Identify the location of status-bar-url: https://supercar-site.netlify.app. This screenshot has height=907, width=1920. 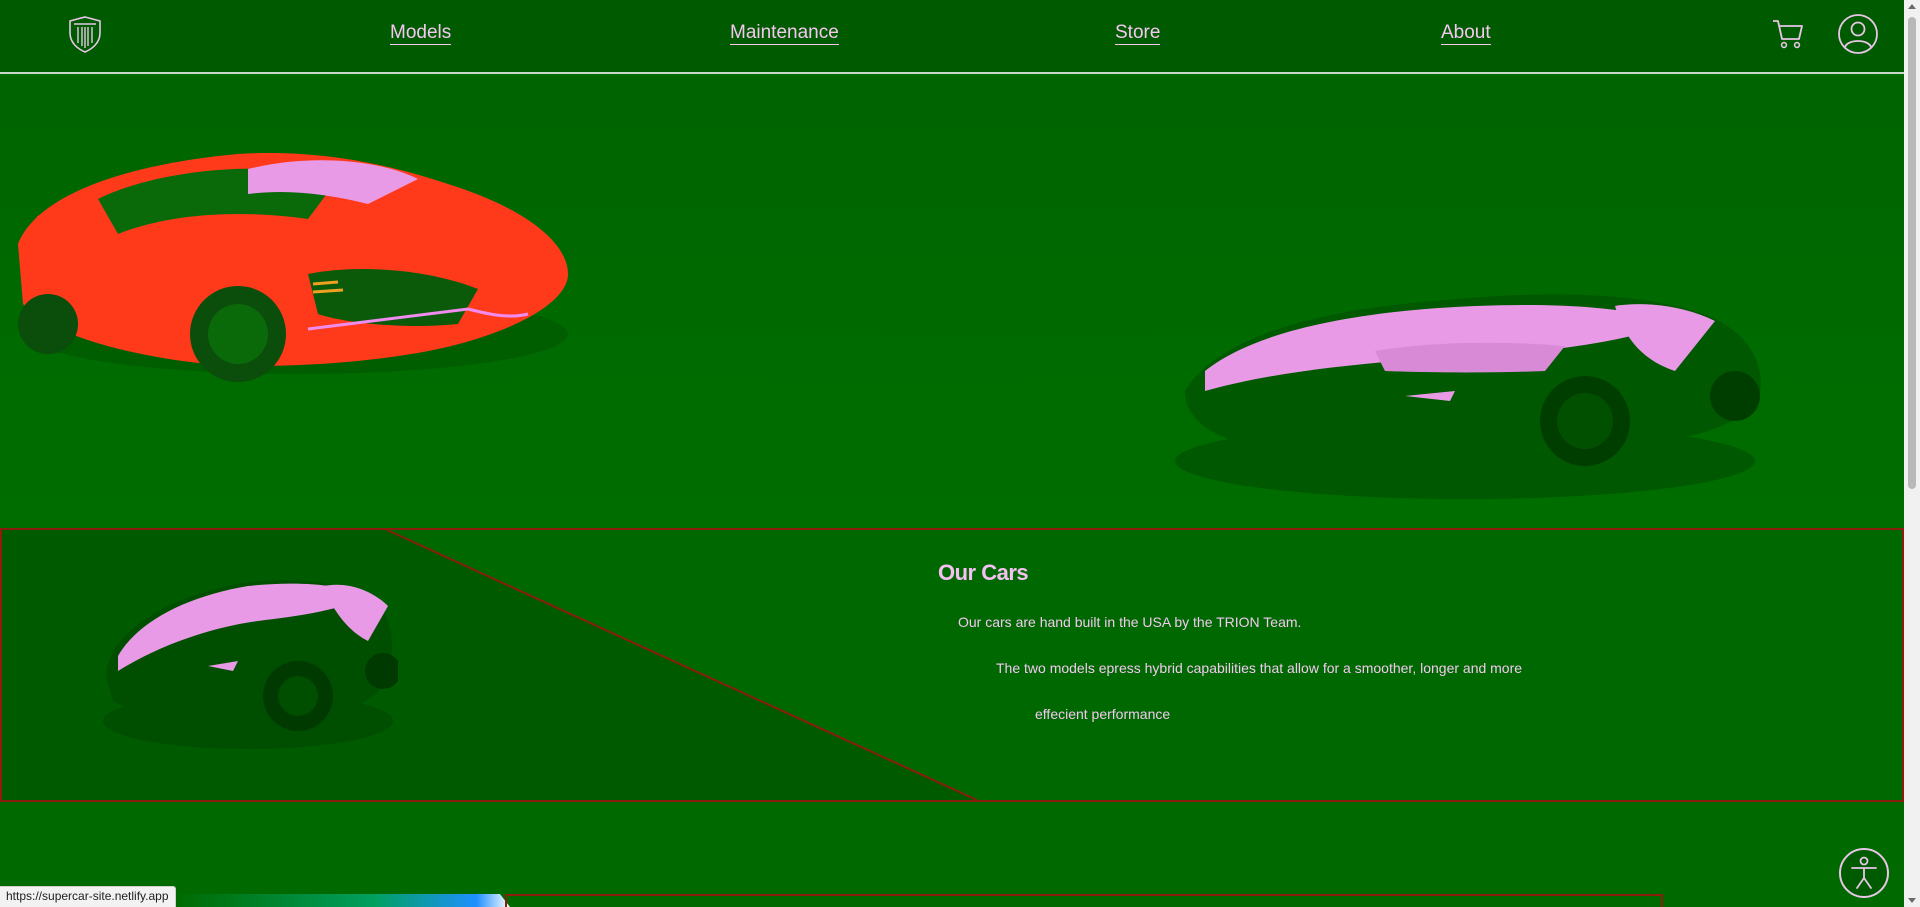
(88, 896).